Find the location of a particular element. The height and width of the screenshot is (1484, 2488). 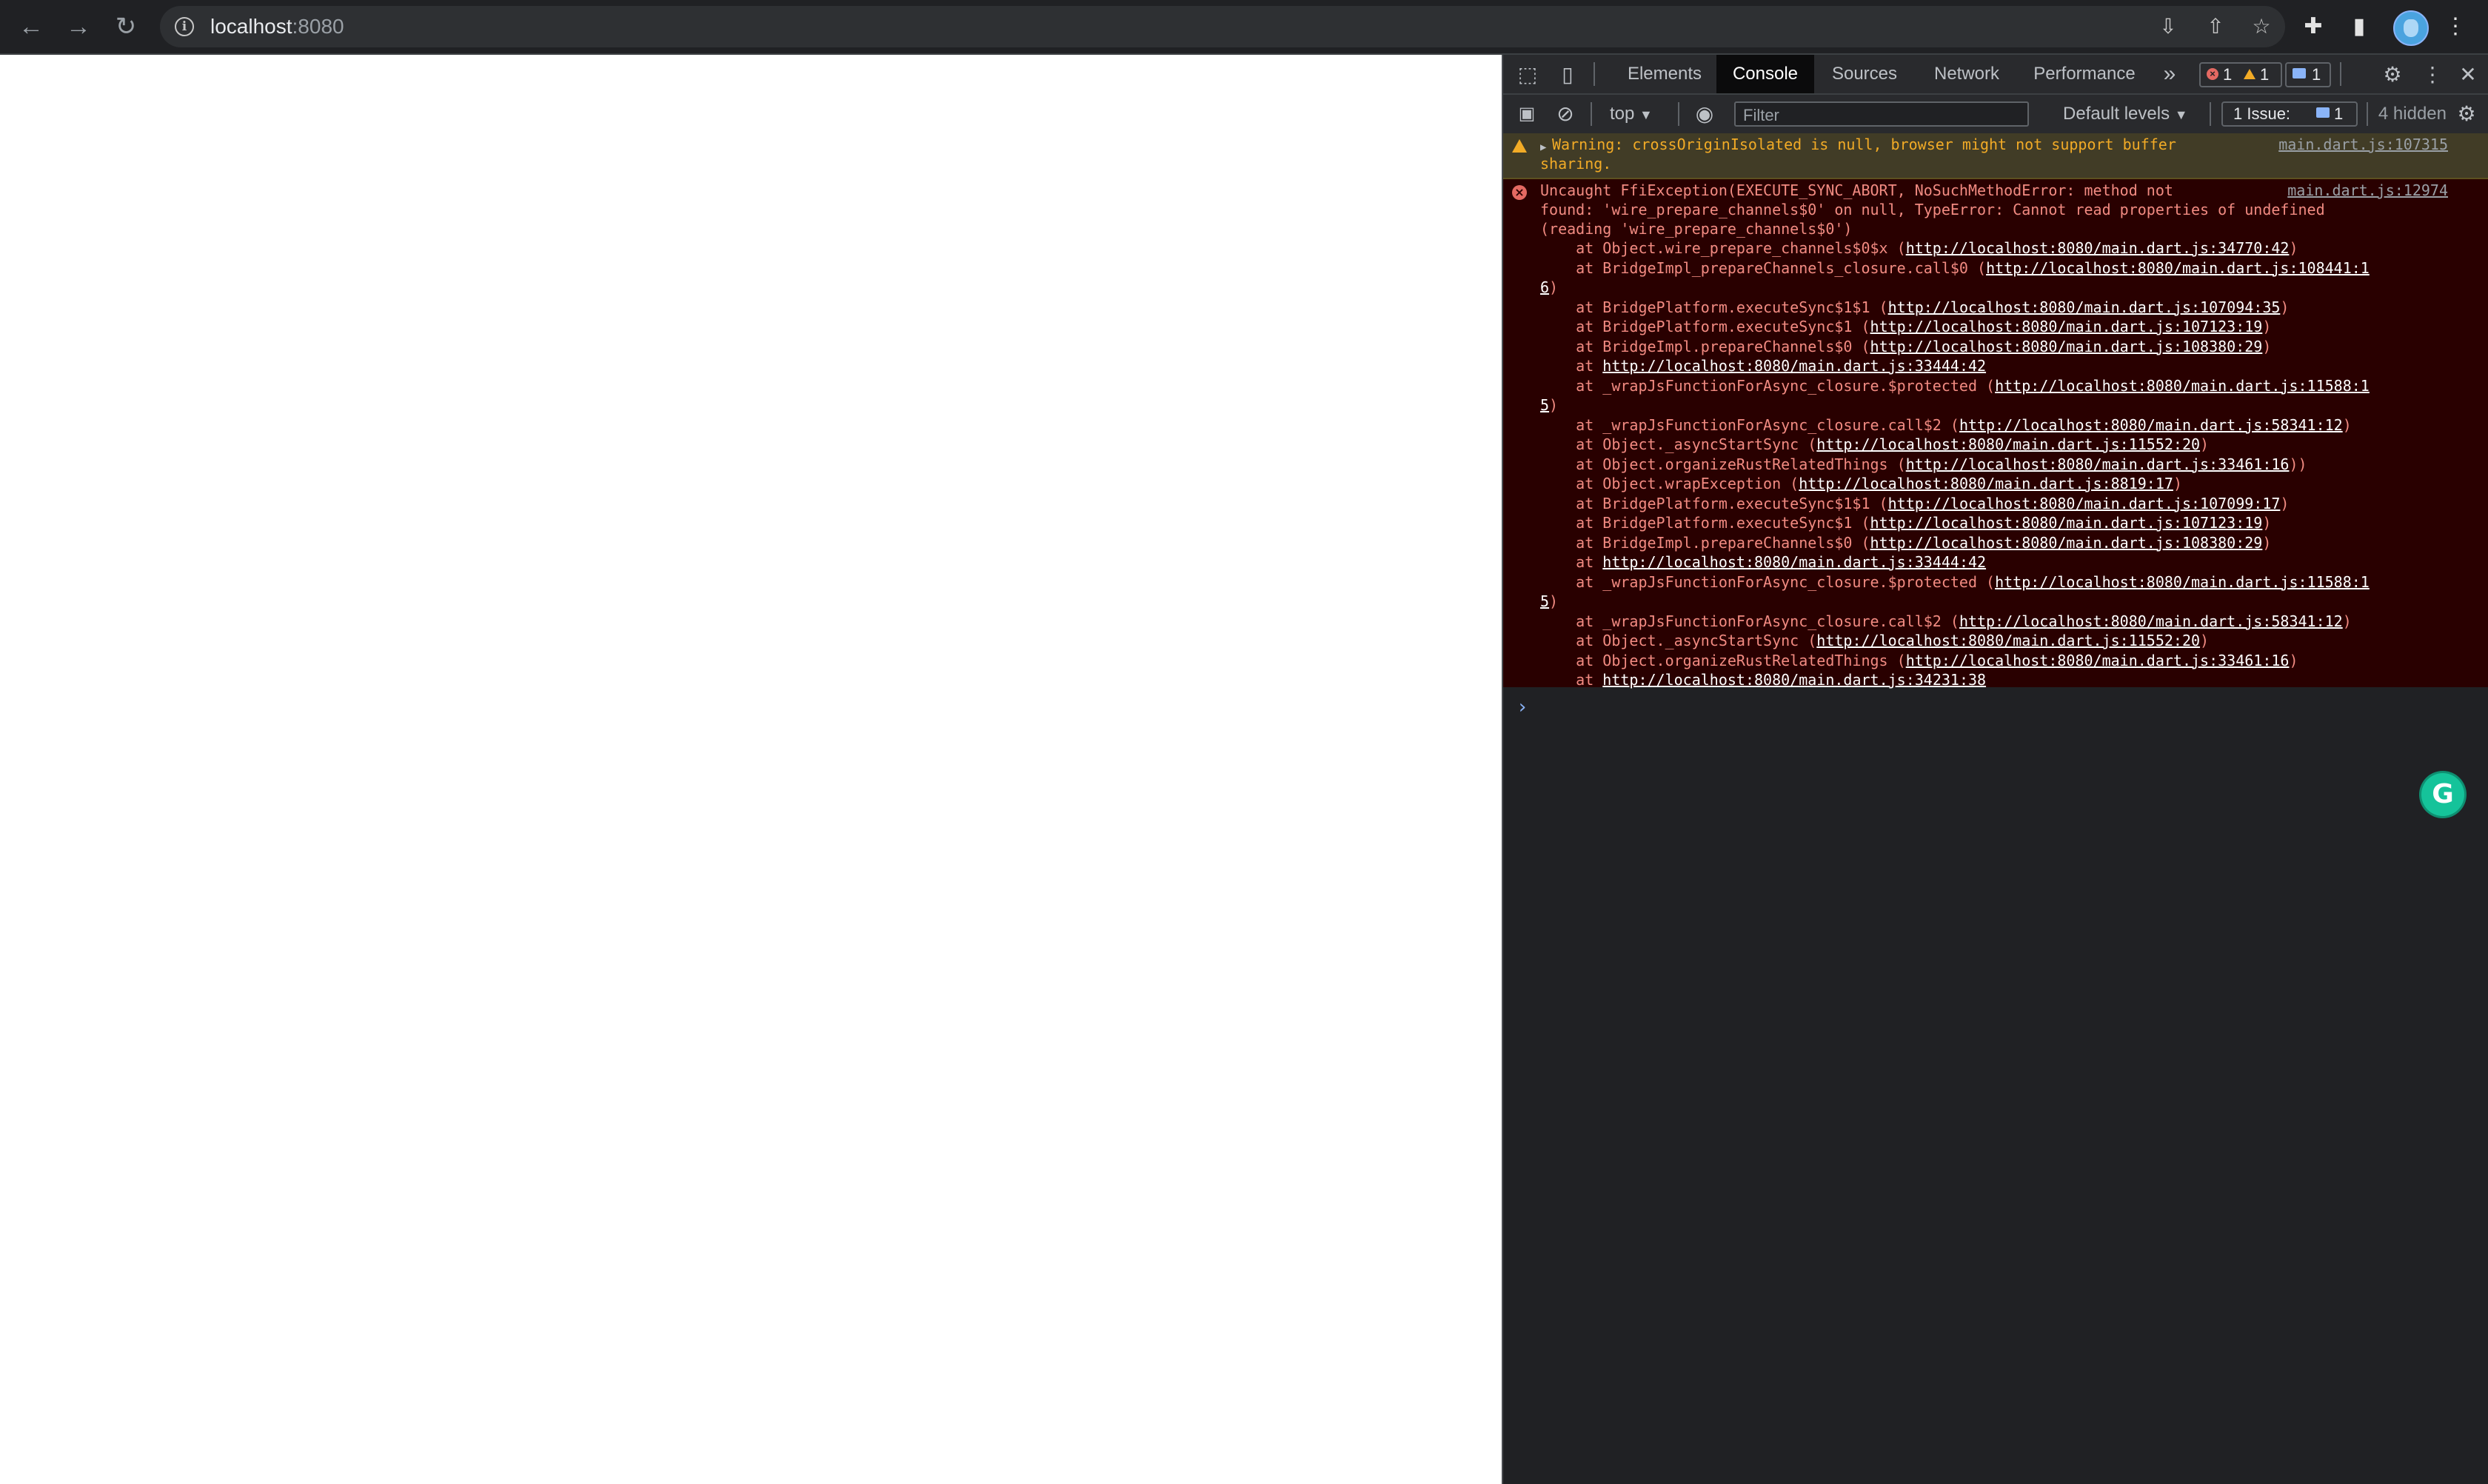

settings-gear-icon: ⚙ is located at coordinates (2392, 74).